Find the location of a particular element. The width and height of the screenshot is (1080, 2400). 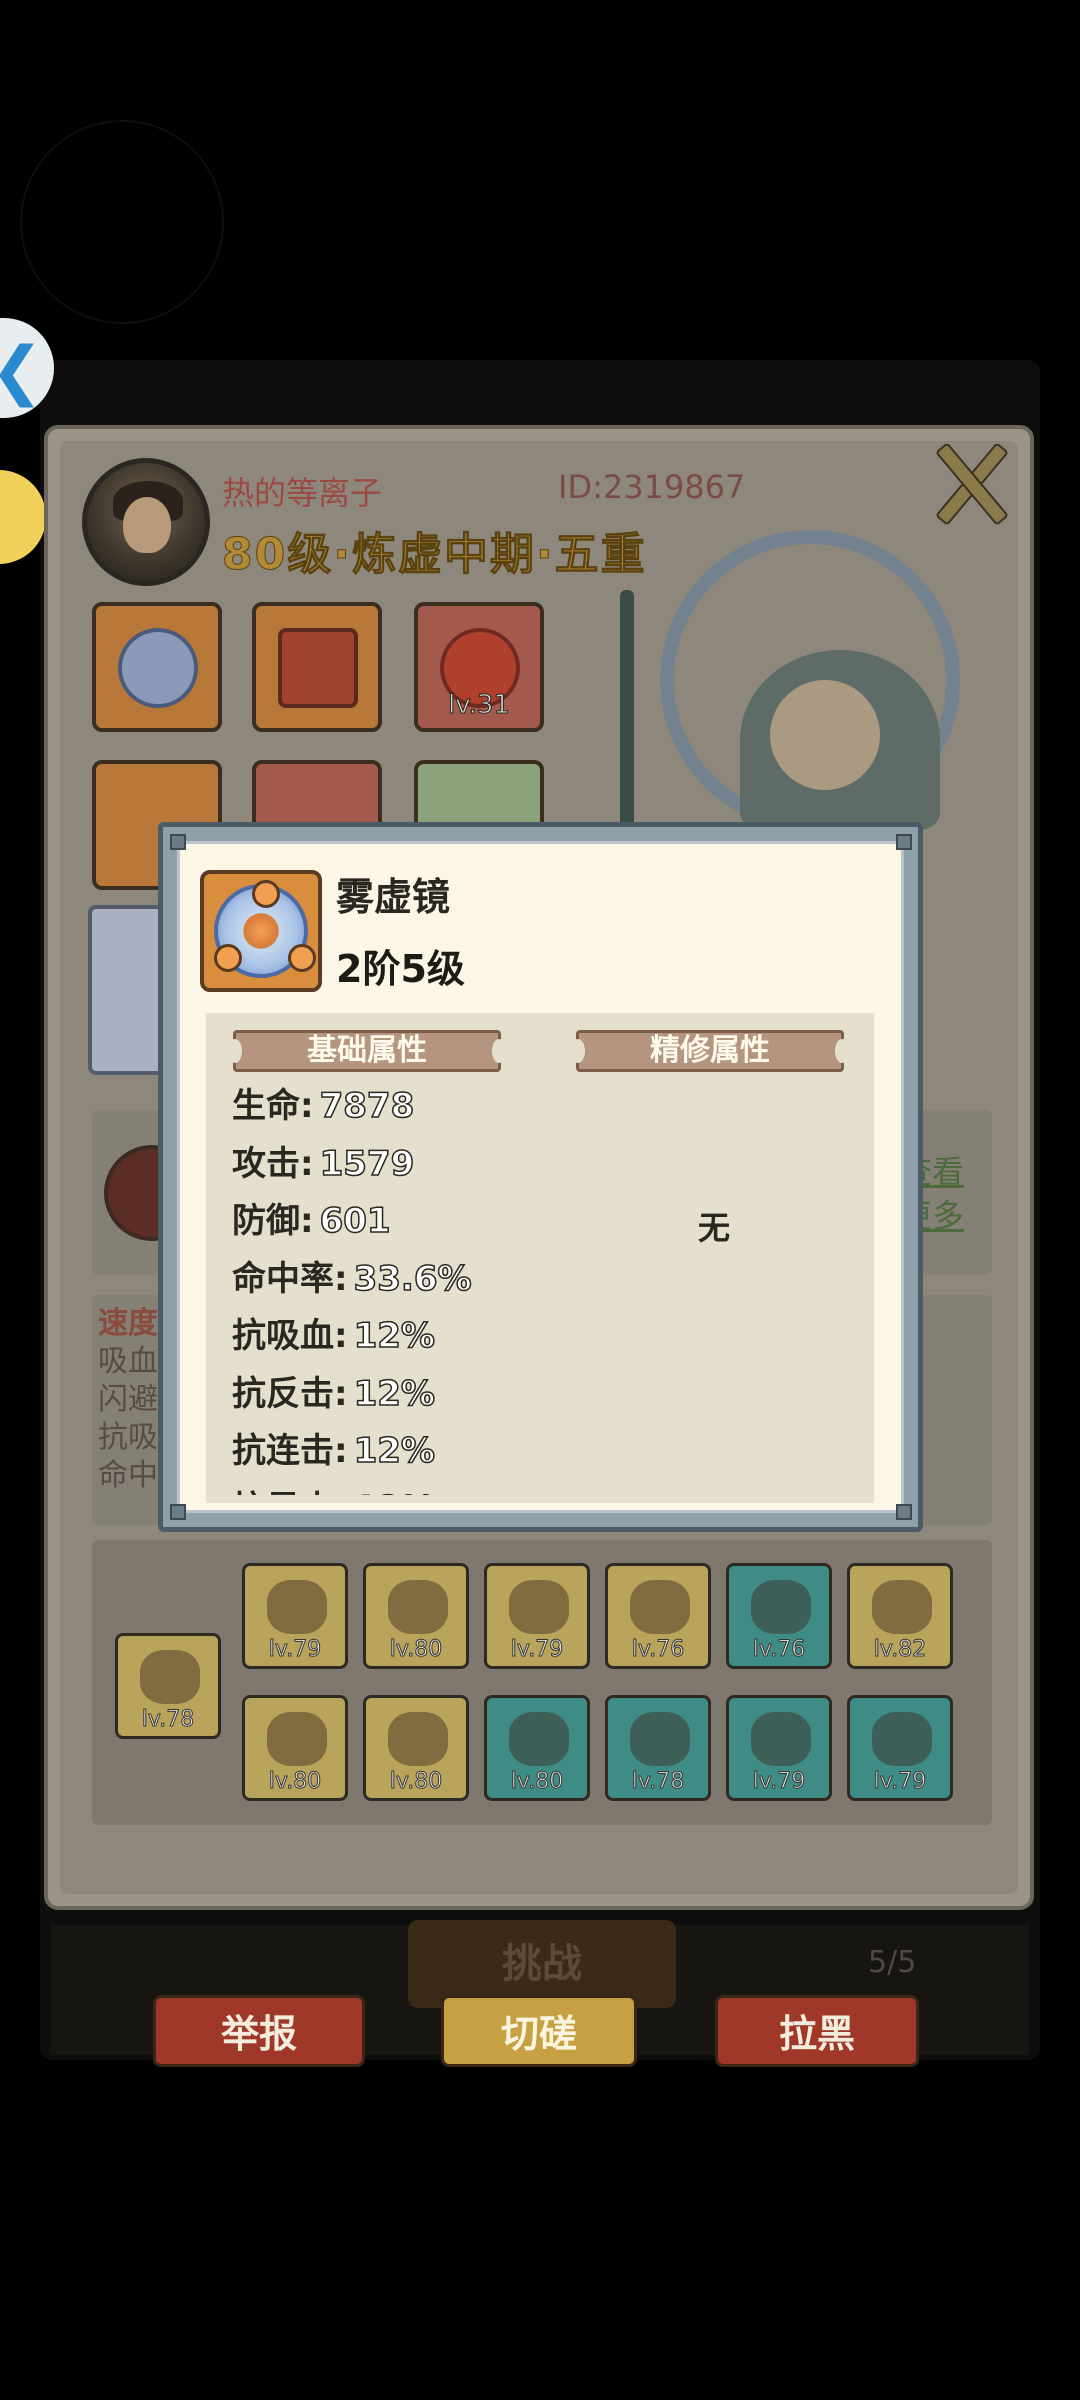

report-button: 举报 is located at coordinates (259, 2031).